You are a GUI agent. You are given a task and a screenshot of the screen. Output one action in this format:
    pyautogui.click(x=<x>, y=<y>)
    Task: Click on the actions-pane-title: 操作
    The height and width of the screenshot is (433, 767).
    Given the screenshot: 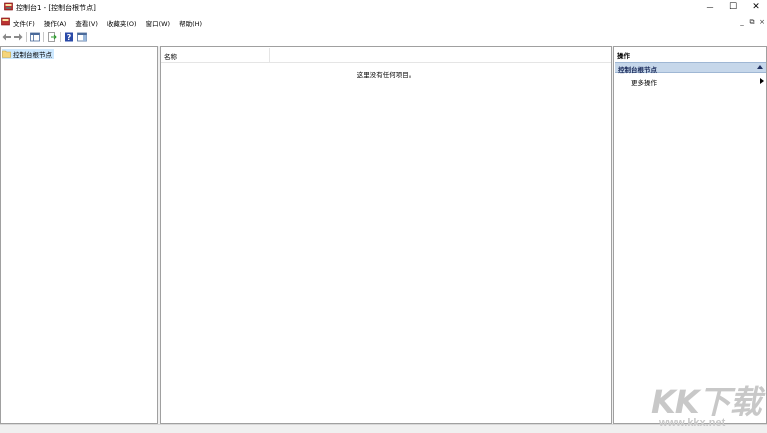 What is the action you would take?
    pyautogui.click(x=623, y=56)
    